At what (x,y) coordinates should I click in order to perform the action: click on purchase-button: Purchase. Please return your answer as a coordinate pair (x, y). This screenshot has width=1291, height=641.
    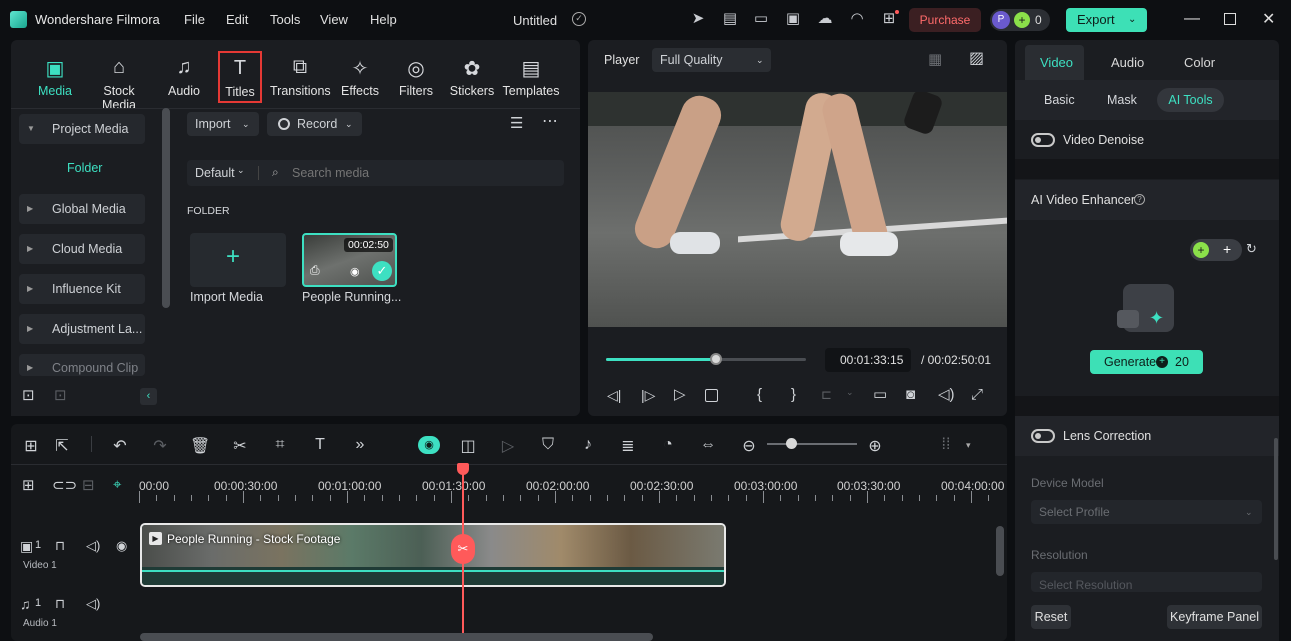
    Looking at the image, I should click on (945, 20).